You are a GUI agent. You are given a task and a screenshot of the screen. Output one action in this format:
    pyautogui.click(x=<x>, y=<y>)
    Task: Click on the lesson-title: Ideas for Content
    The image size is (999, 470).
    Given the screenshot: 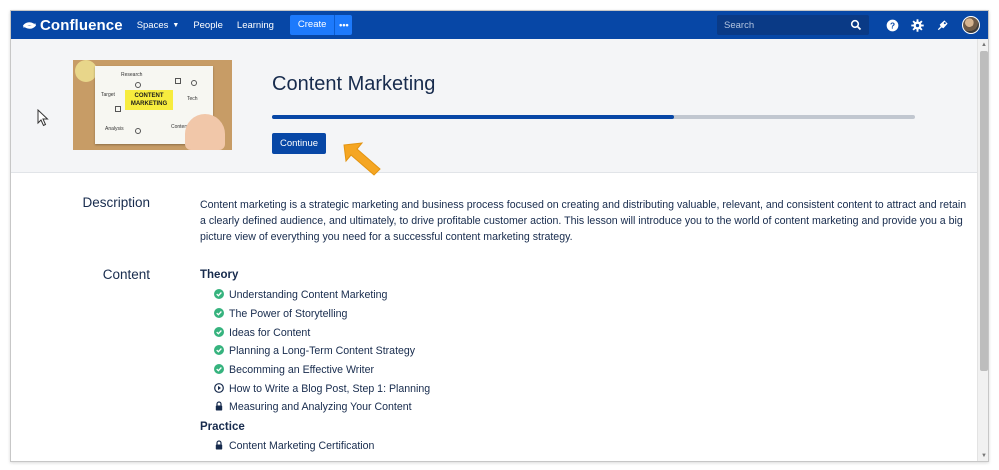 What is the action you would take?
    pyautogui.click(x=270, y=333)
    